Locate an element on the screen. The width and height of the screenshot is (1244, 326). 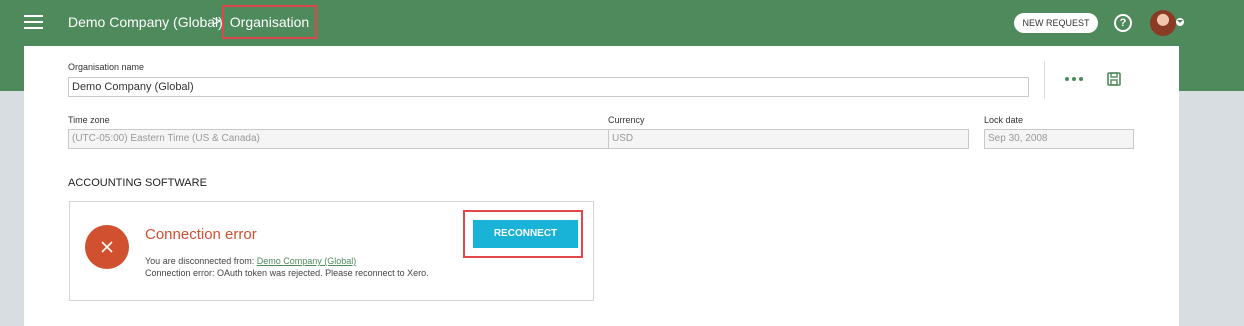
breadcrumb-current-page: Organisation is located at coordinates (269, 22).